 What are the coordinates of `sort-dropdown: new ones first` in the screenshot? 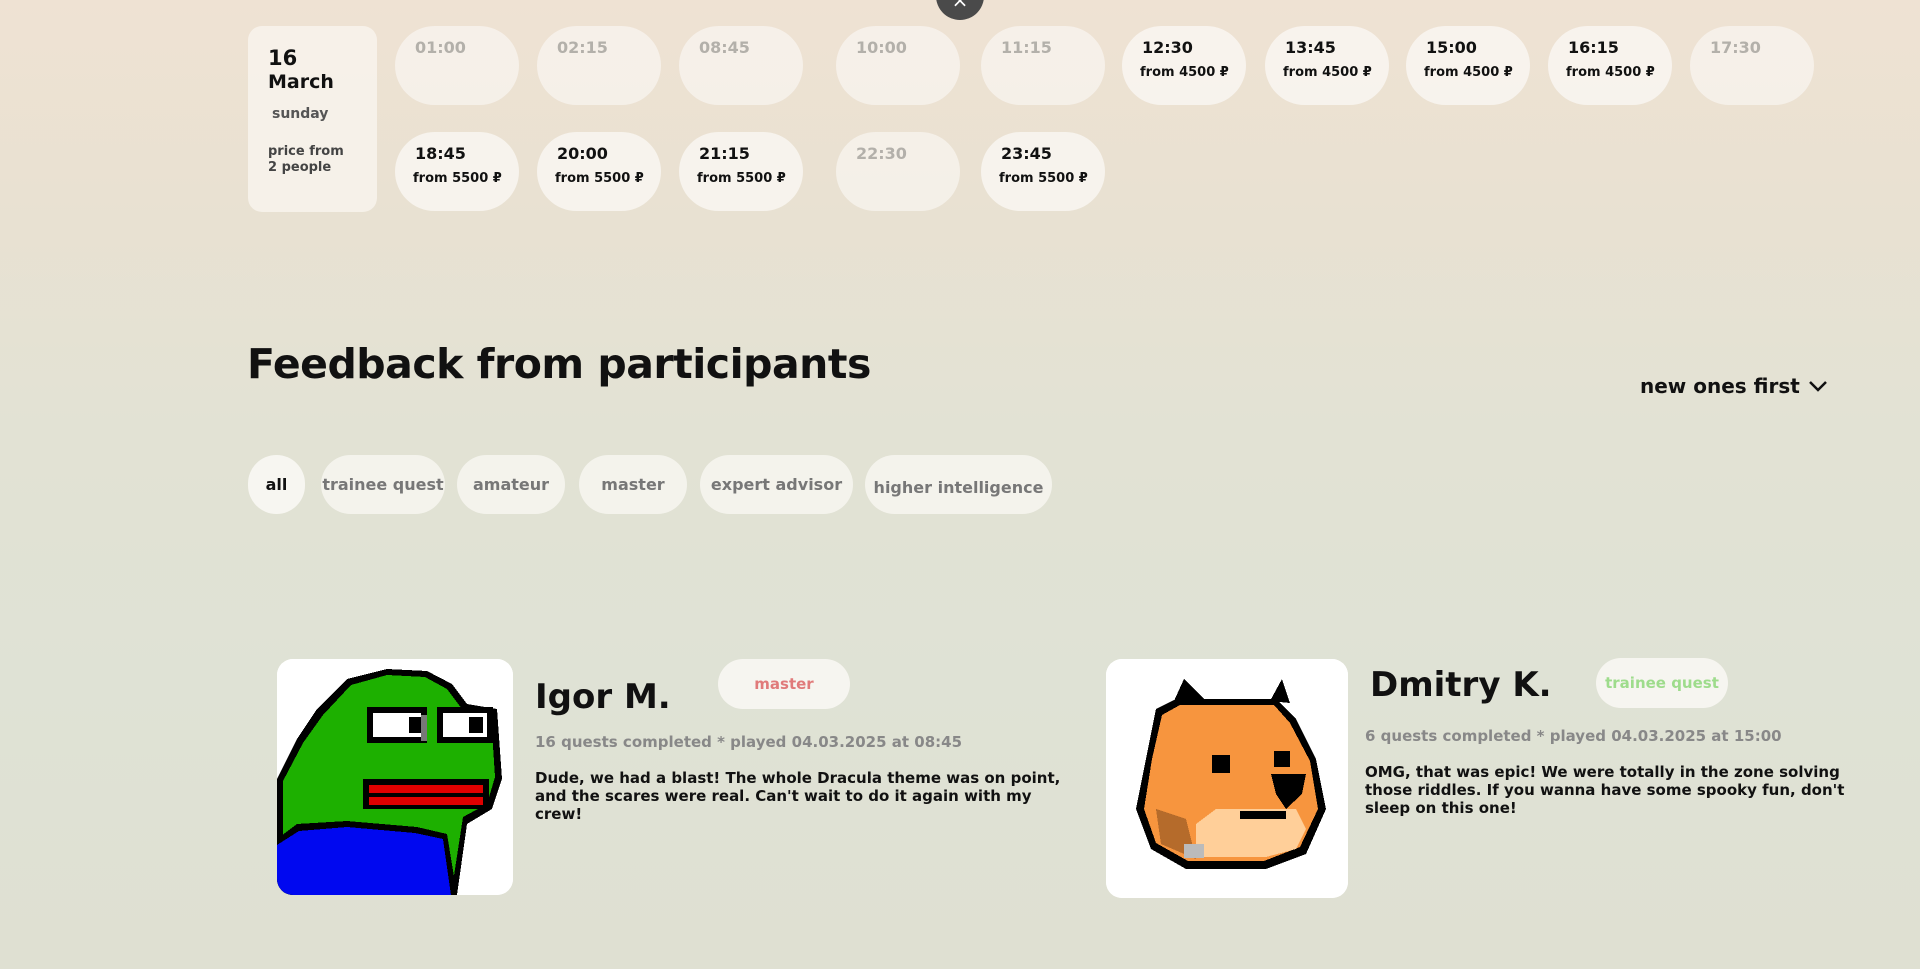 It's located at (1734, 386).